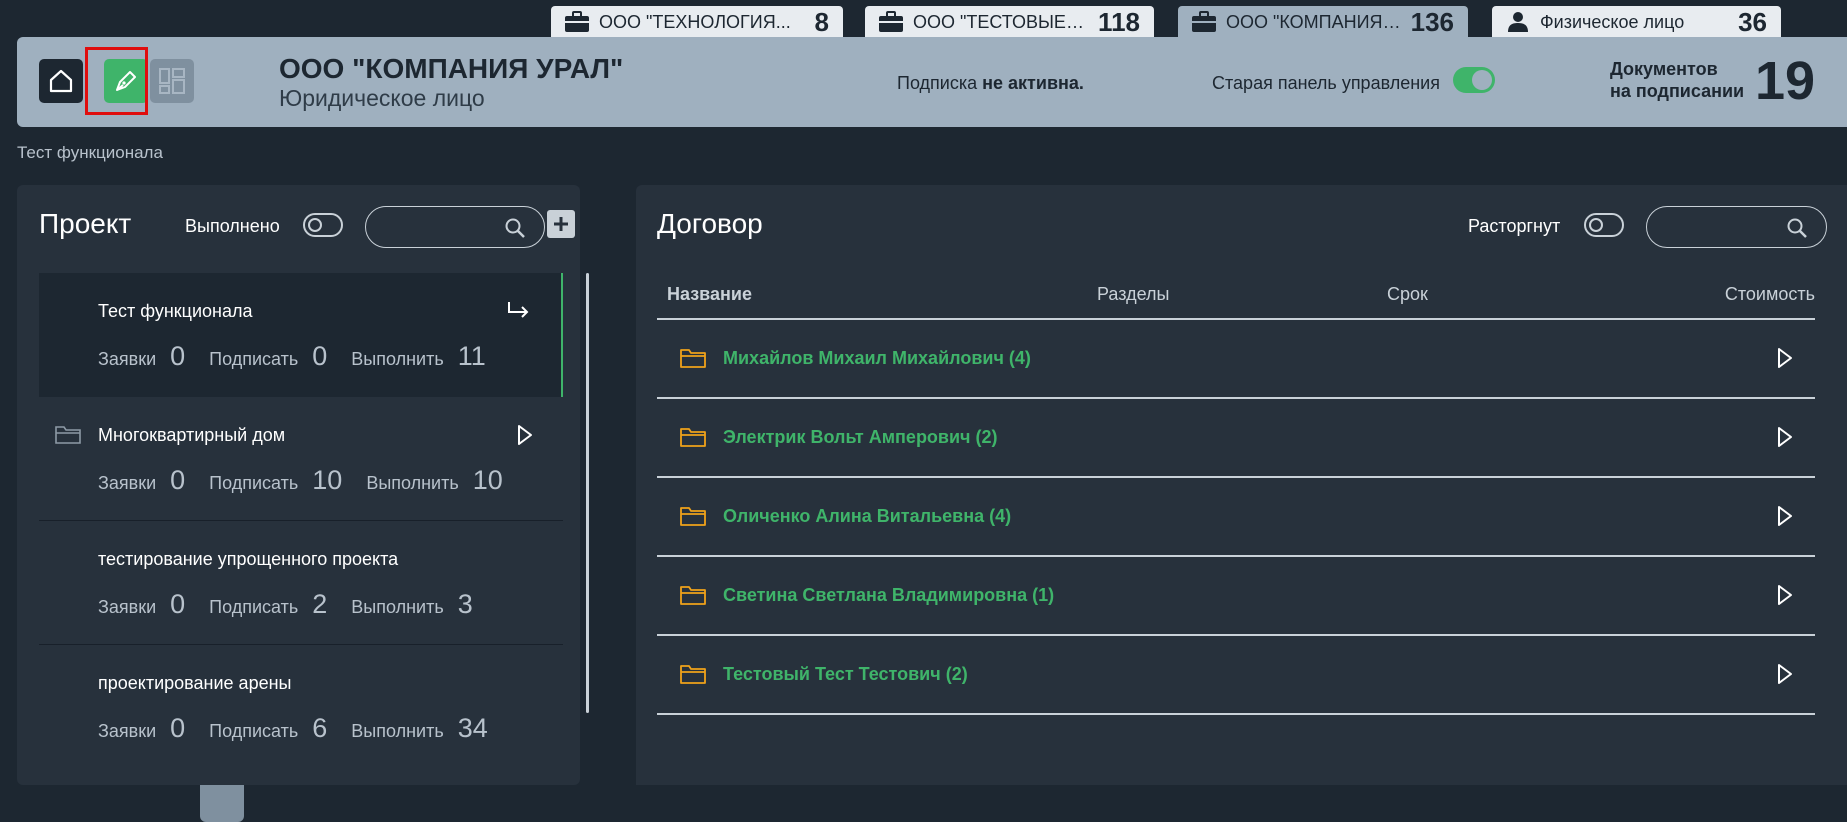 Image resolution: width=1847 pixels, height=822 pixels. I want to click on contract-search-input, so click(1722, 228).